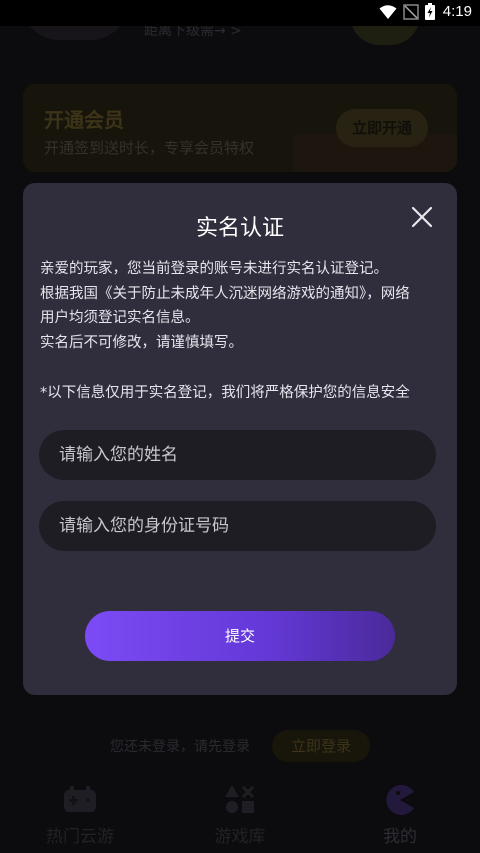 This screenshot has width=480, height=853. What do you see at coordinates (411, 11) in the screenshot?
I see `no-signal-icon` at bounding box center [411, 11].